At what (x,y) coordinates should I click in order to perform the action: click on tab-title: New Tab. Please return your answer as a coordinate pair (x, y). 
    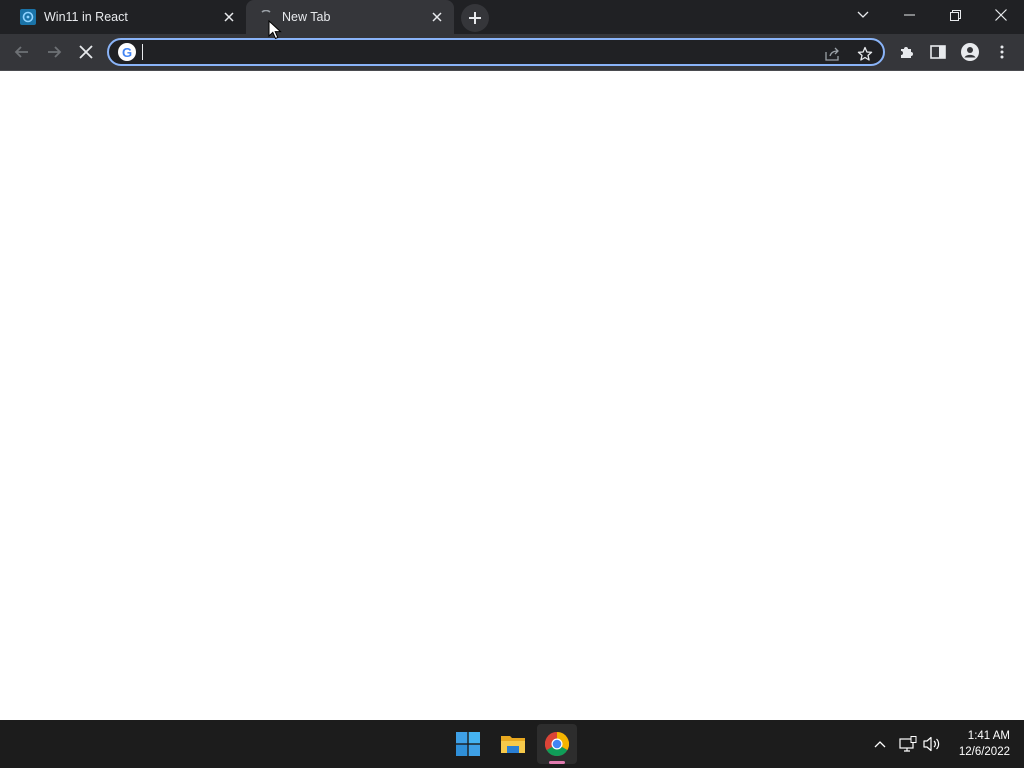
    Looking at the image, I should click on (306, 17).